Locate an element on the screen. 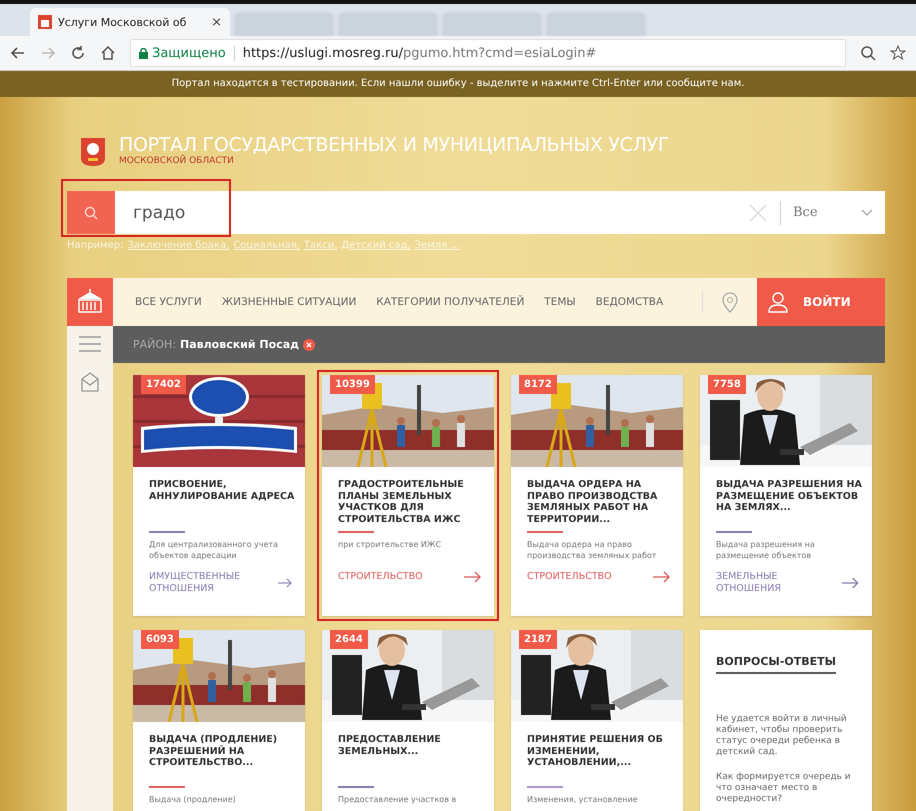 This screenshot has width=916, height=811. count-badge: 17402 is located at coordinates (163, 384).